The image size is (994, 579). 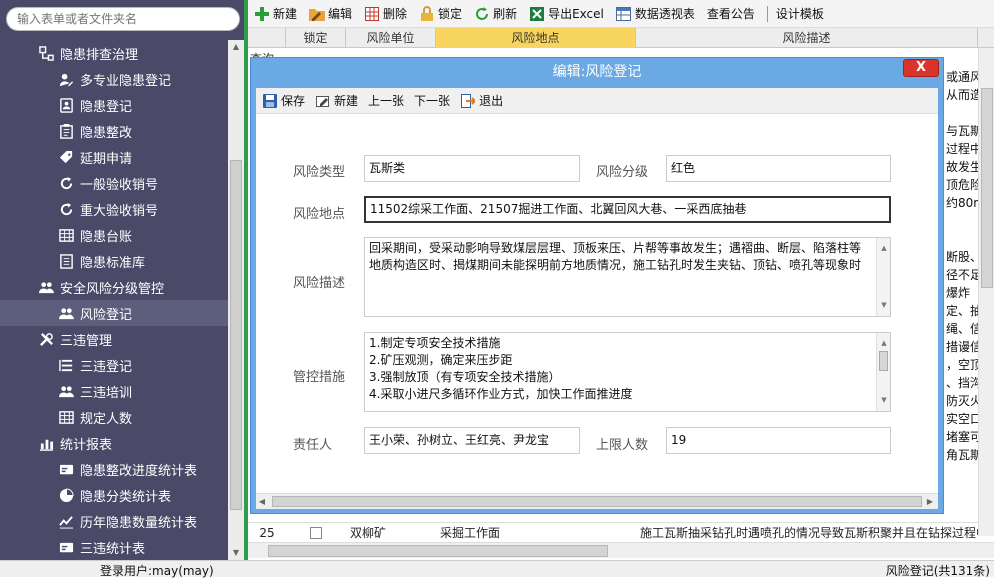 I want to click on grid-cell-fragment: 顶危险, so click(x=963, y=185).